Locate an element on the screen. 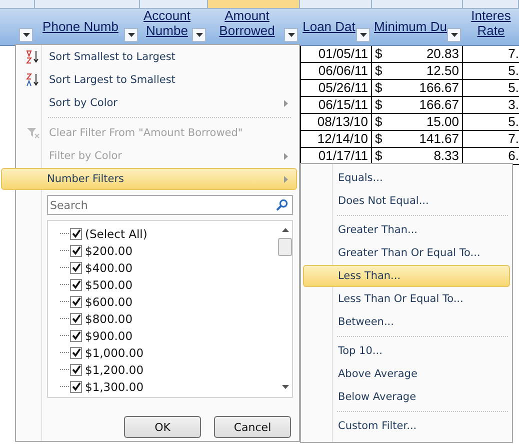  menu-item: Above Average is located at coordinates (406, 374).